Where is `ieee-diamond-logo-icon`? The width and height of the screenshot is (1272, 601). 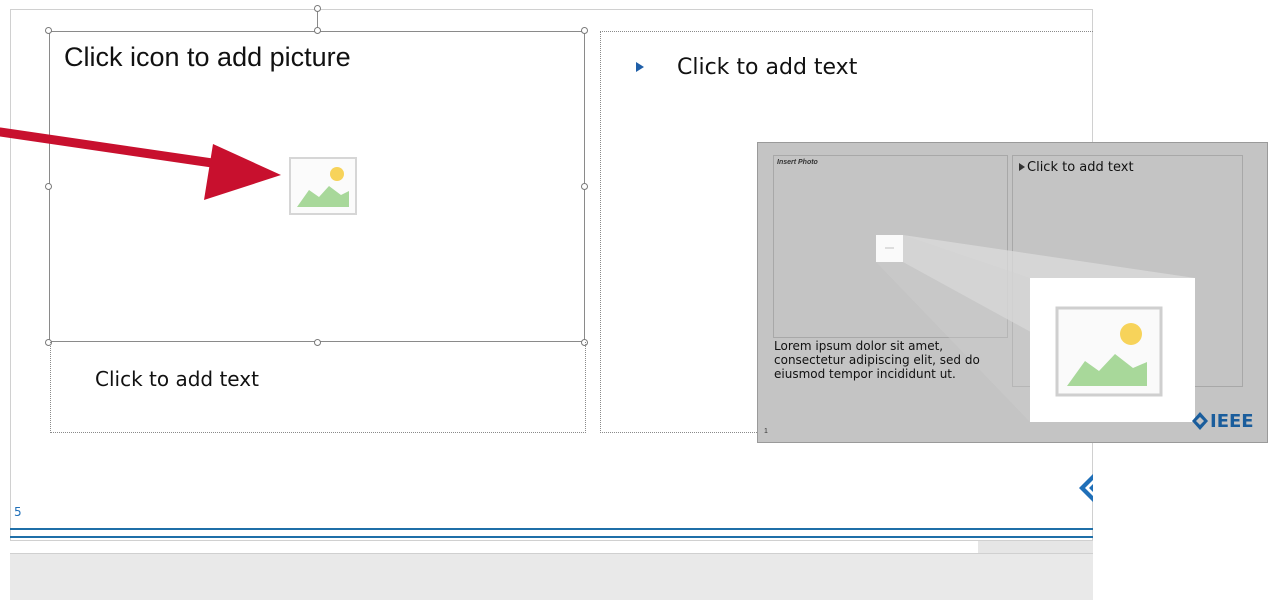
ieee-diamond-logo-icon is located at coordinates (1086, 488).